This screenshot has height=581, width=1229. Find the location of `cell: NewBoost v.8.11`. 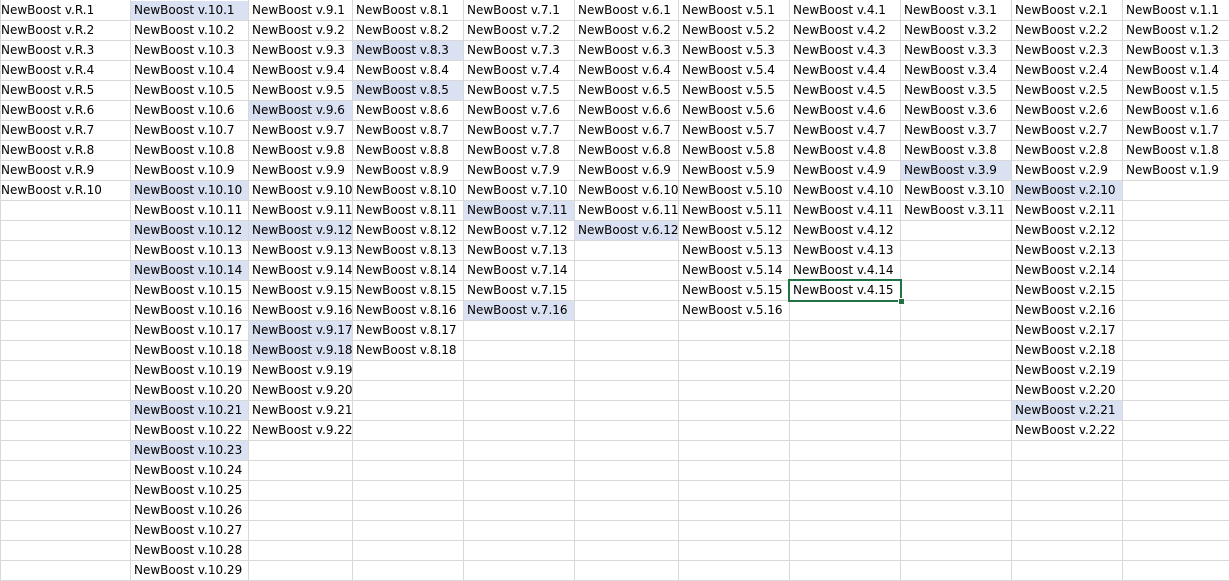

cell: NewBoost v.8.11 is located at coordinates (408, 210).